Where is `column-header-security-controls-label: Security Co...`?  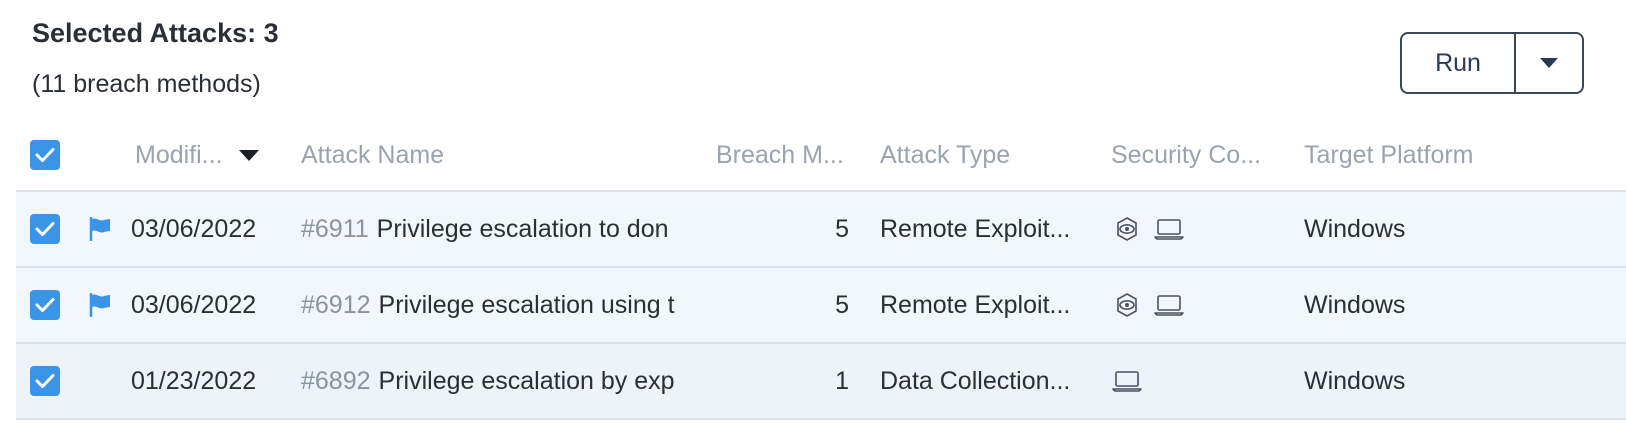
column-header-security-controls-label: Security Co... is located at coordinates (1186, 154).